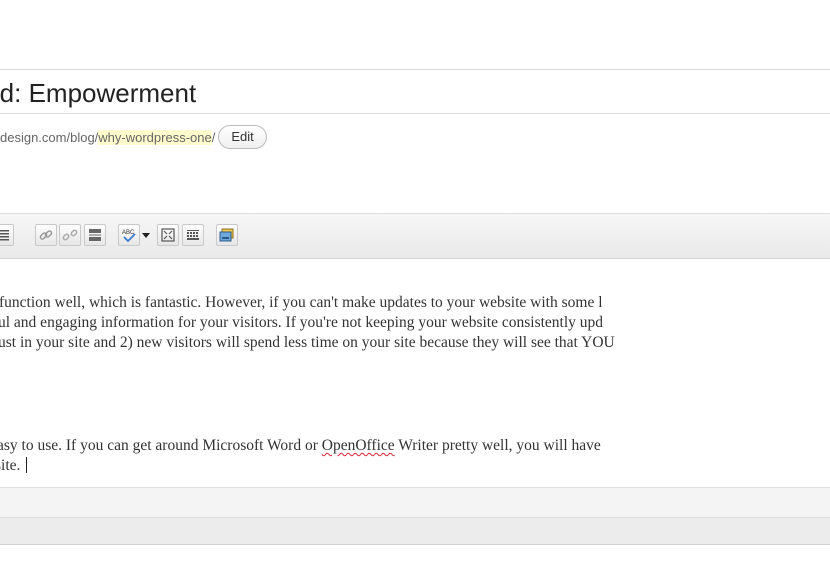  What do you see at coordinates (242, 137) in the screenshot?
I see `edit-permalink-button: Edit` at bounding box center [242, 137].